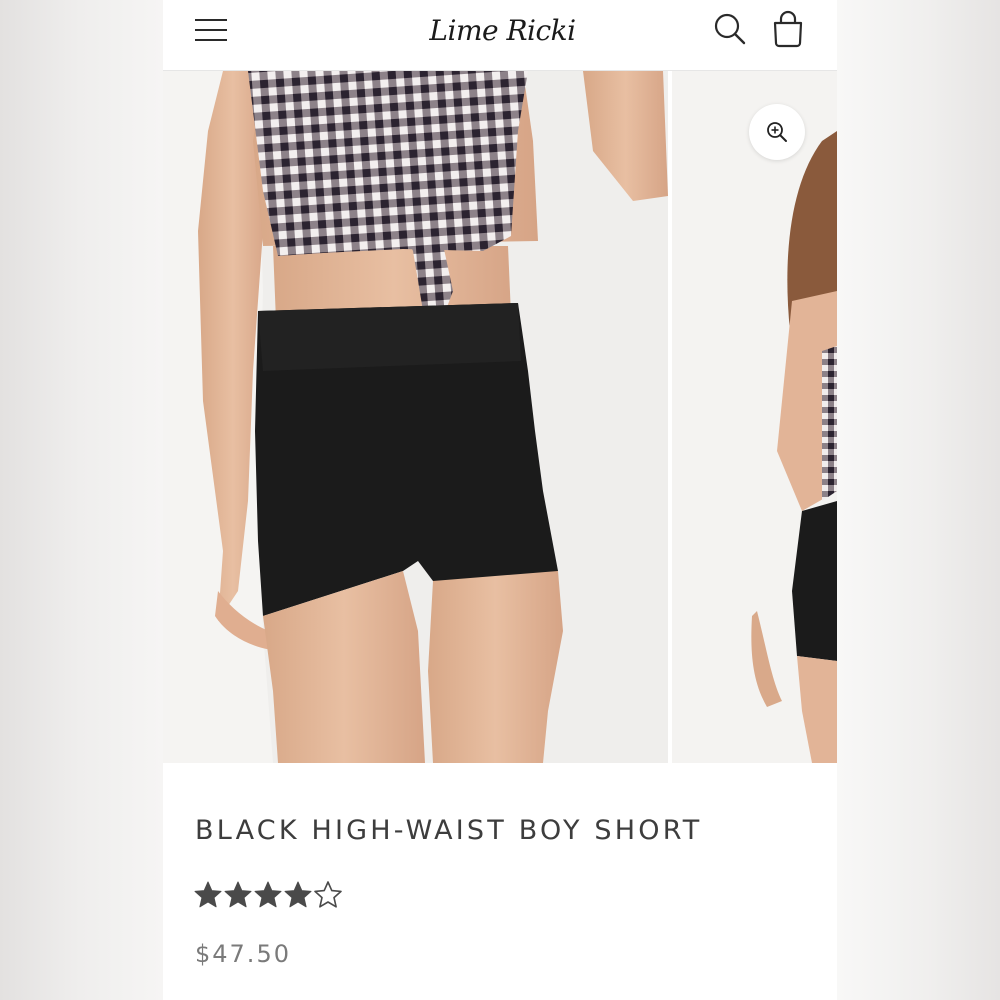 This screenshot has height=1000, width=1000. I want to click on shopping-bag-icon, so click(788, 29).